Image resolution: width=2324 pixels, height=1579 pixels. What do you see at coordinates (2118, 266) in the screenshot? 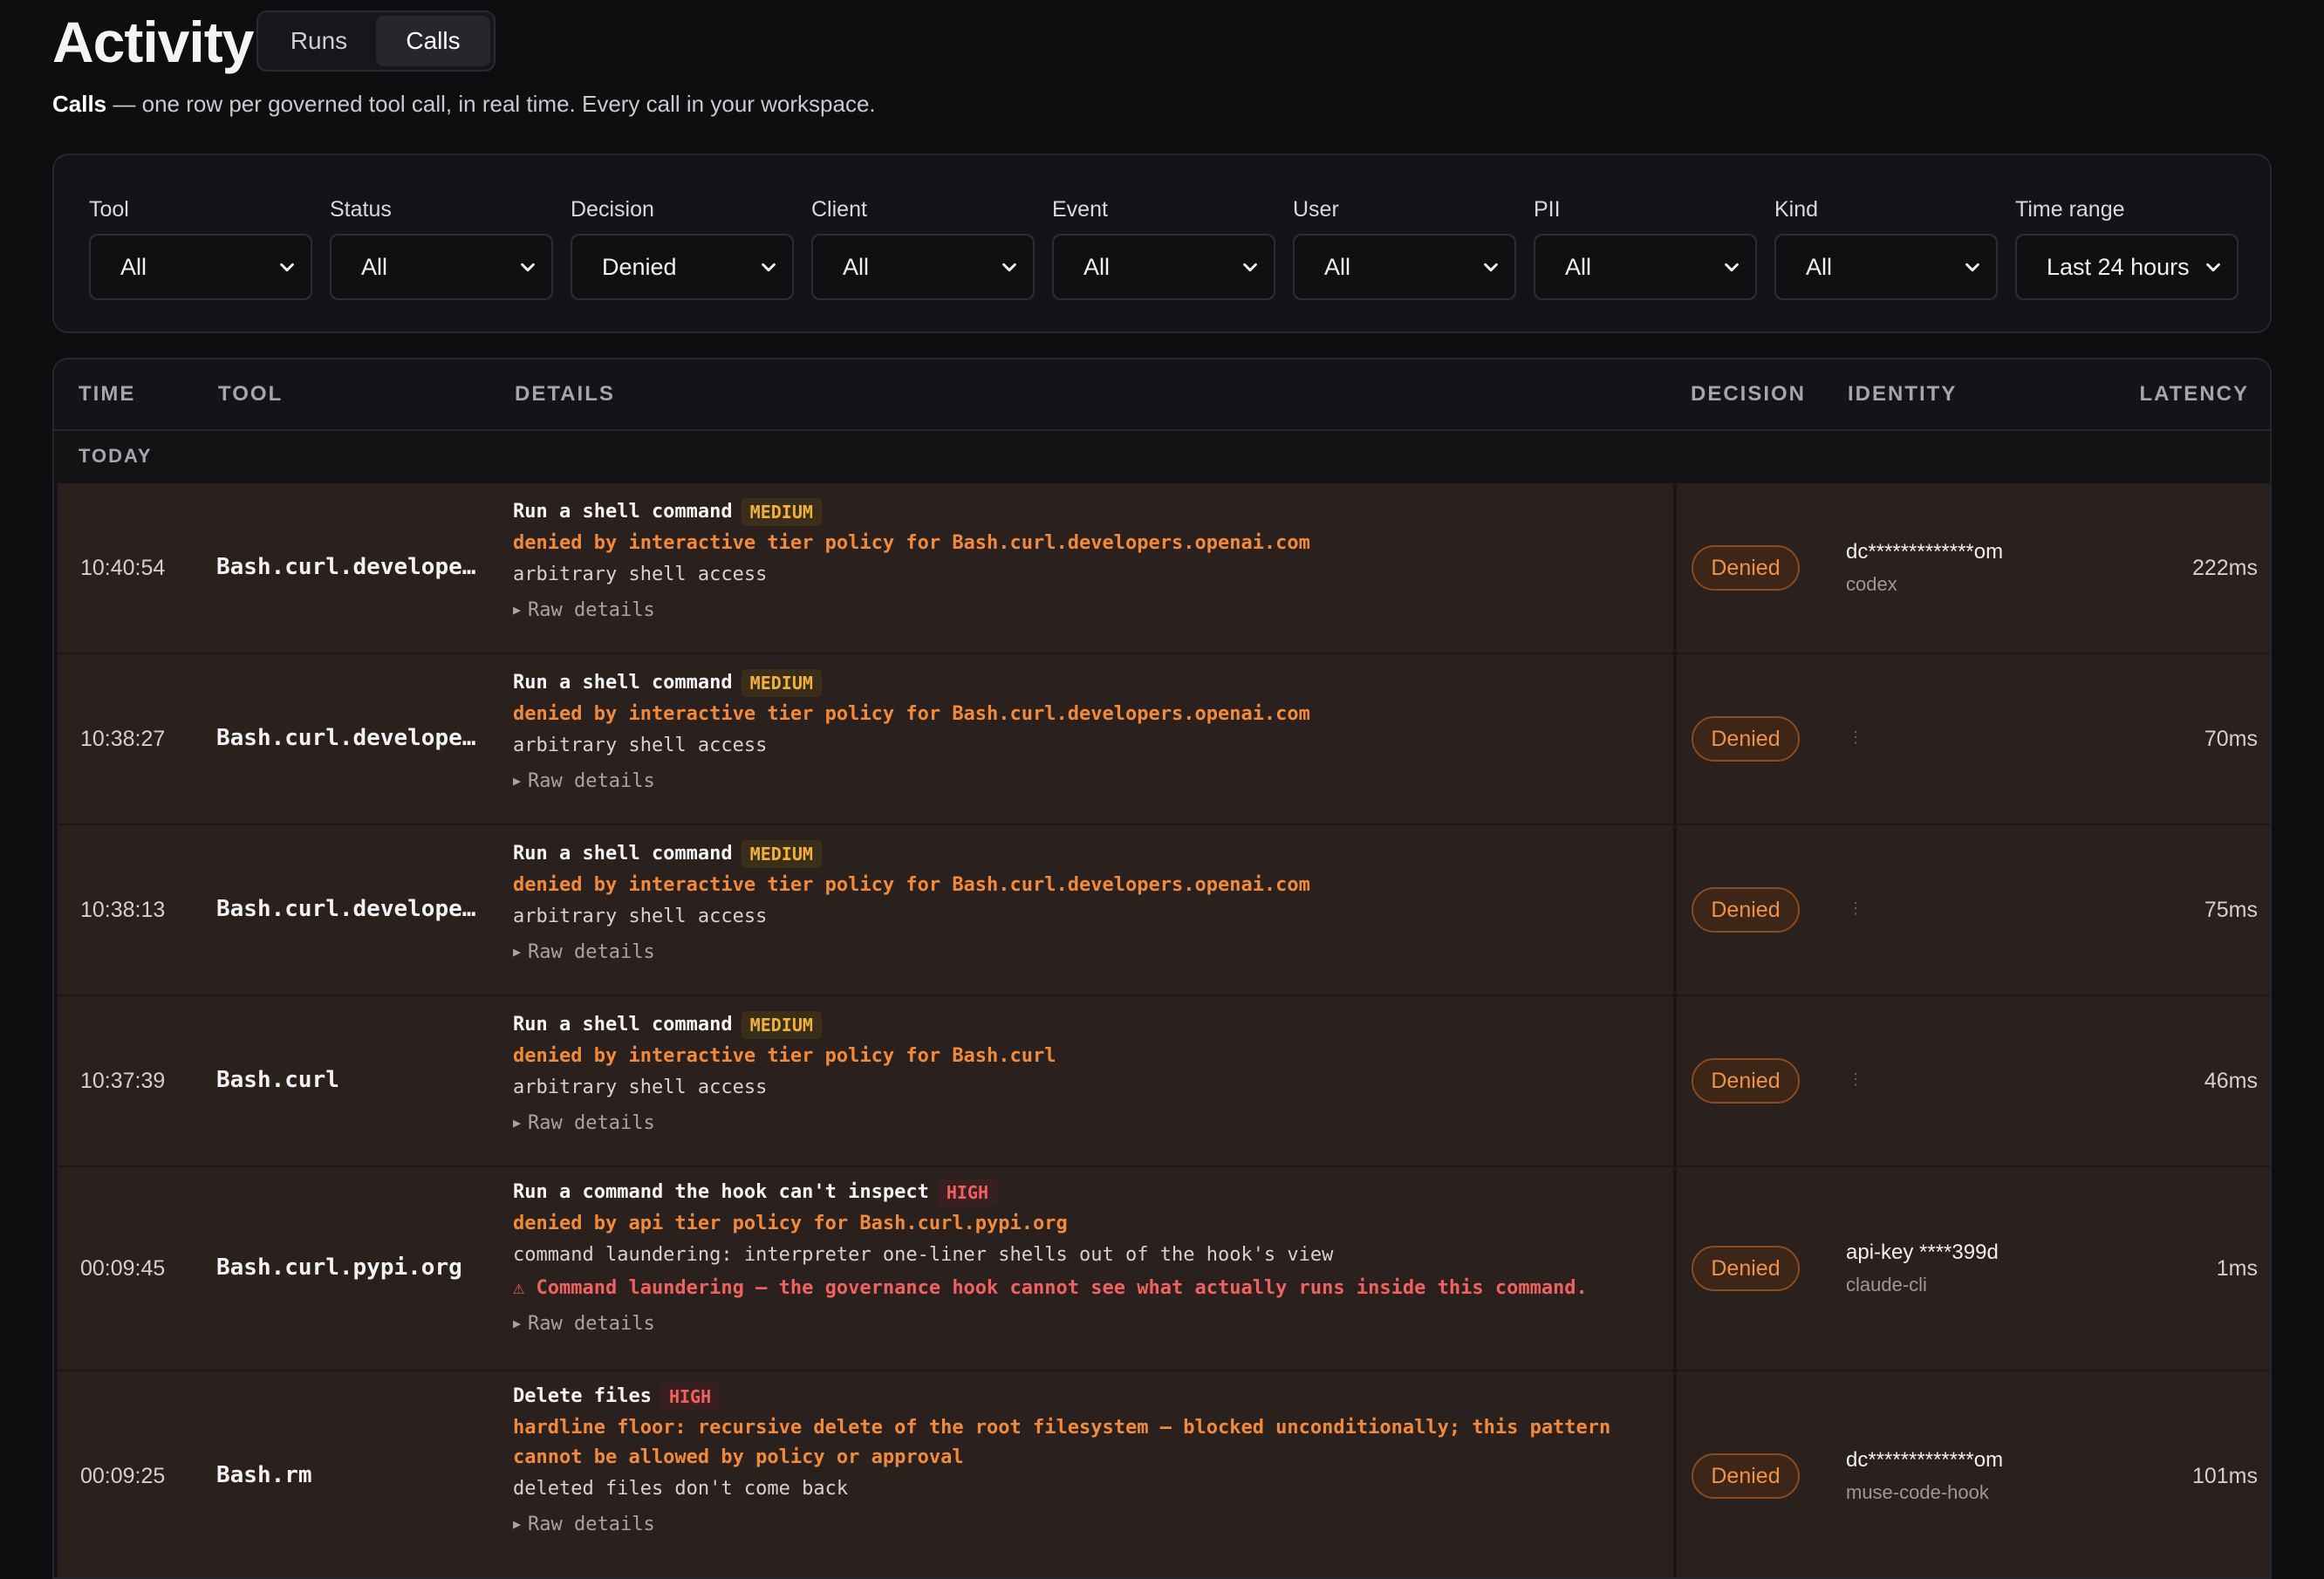
I see `filter-value: Last 24 hours` at bounding box center [2118, 266].